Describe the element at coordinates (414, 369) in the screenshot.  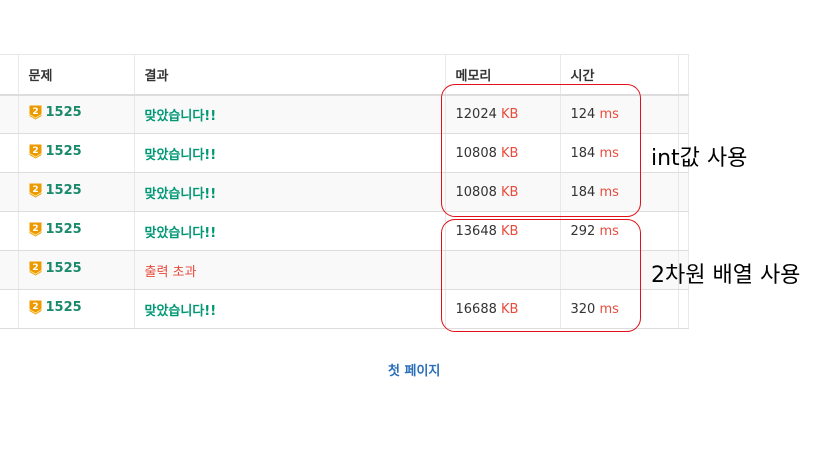
I see `first-page-link: 첫 페이지` at that location.